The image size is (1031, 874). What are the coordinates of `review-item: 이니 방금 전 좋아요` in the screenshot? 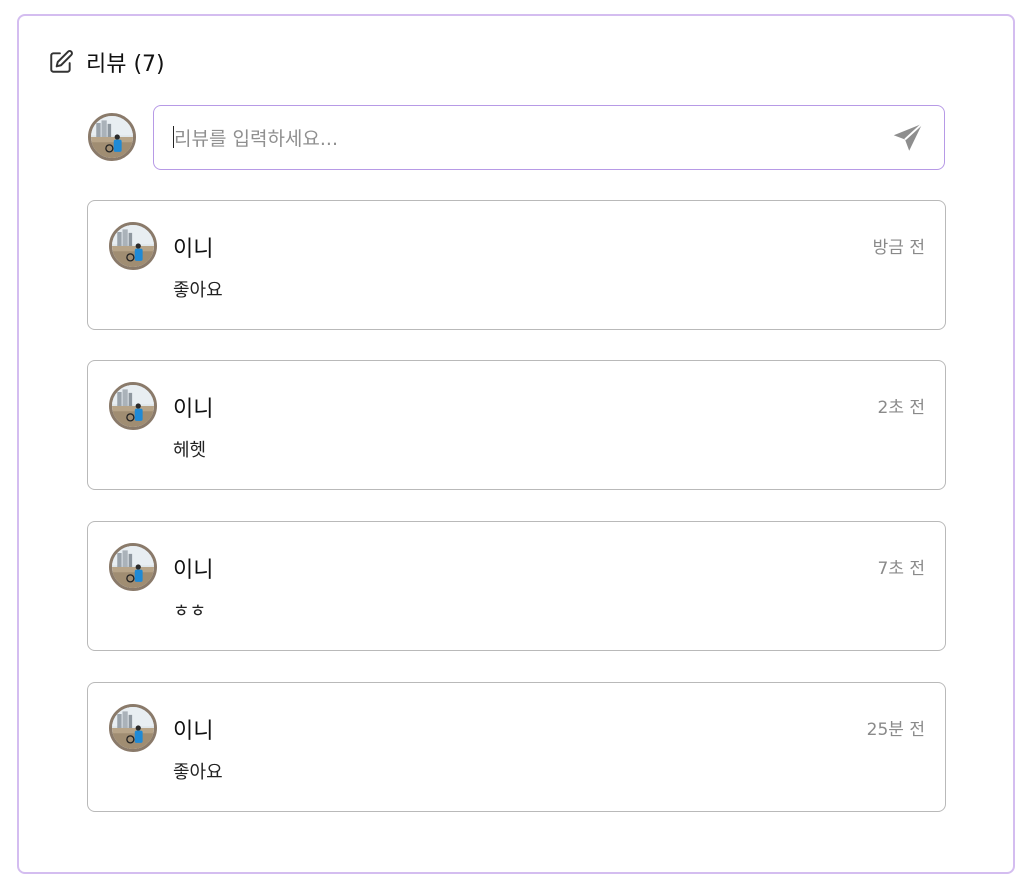 It's located at (516, 265).